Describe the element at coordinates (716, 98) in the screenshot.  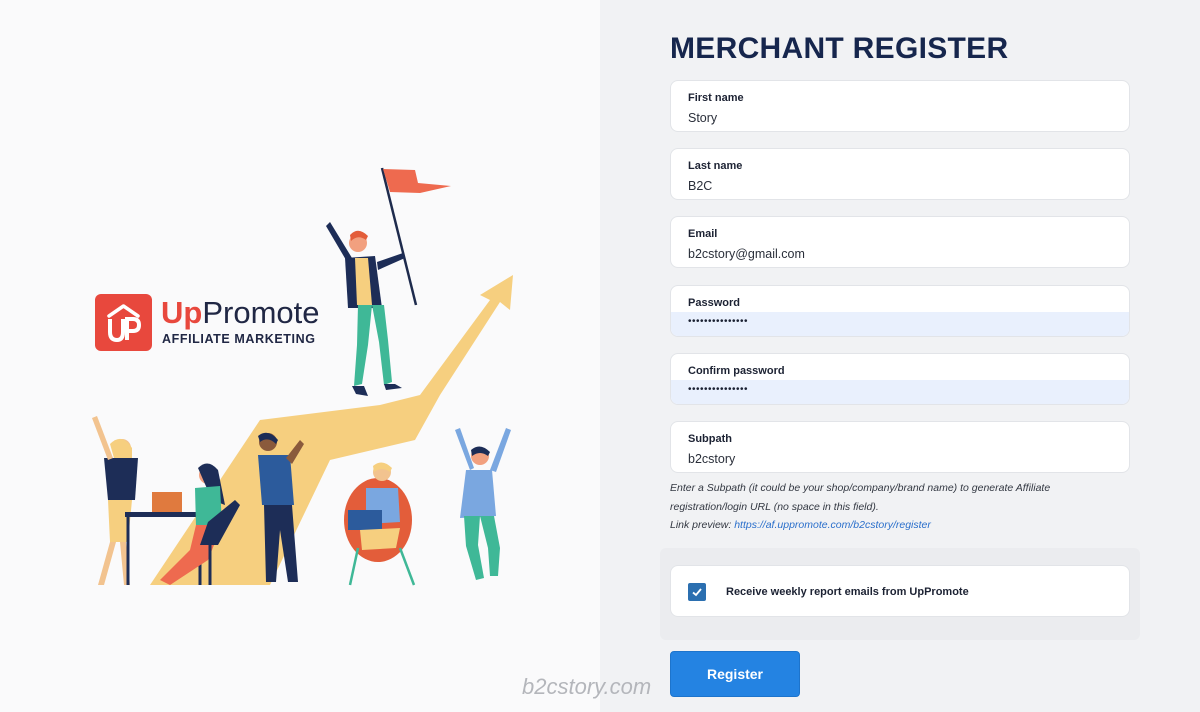
I see `first-name-label: First name` at that location.